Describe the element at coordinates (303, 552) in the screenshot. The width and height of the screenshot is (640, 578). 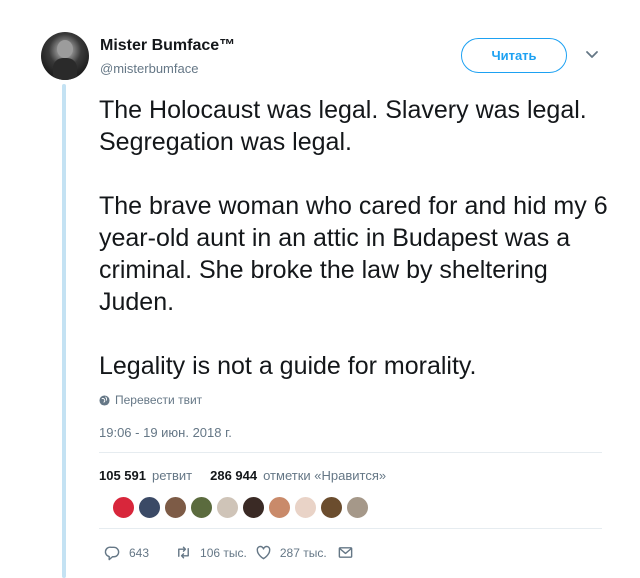
I see `like-count: 287 тыс.` at that location.